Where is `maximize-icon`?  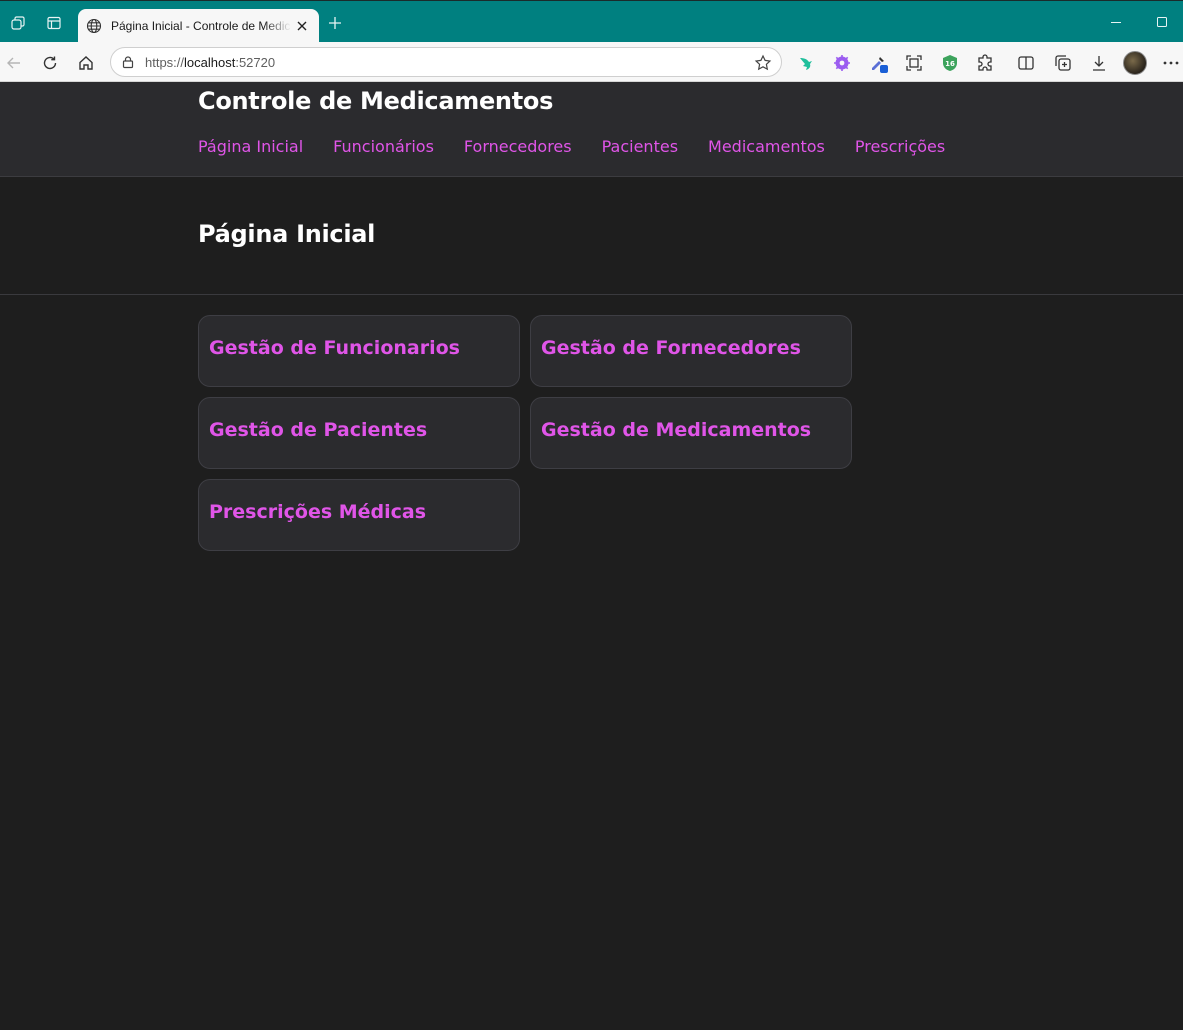
maximize-icon is located at coordinates (1162, 22).